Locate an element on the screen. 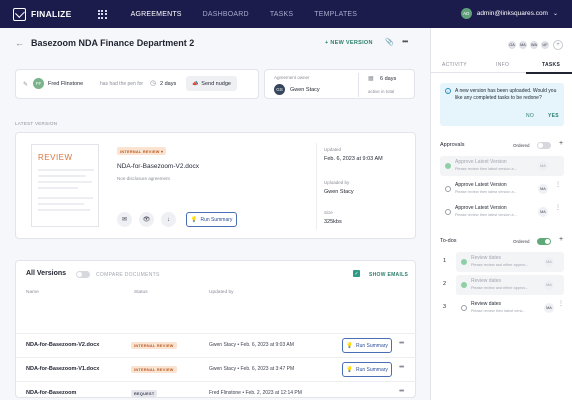 The width and height of the screenshot is (572, 400). owner-days-sub: active in total is located at coordinates (381, 91).